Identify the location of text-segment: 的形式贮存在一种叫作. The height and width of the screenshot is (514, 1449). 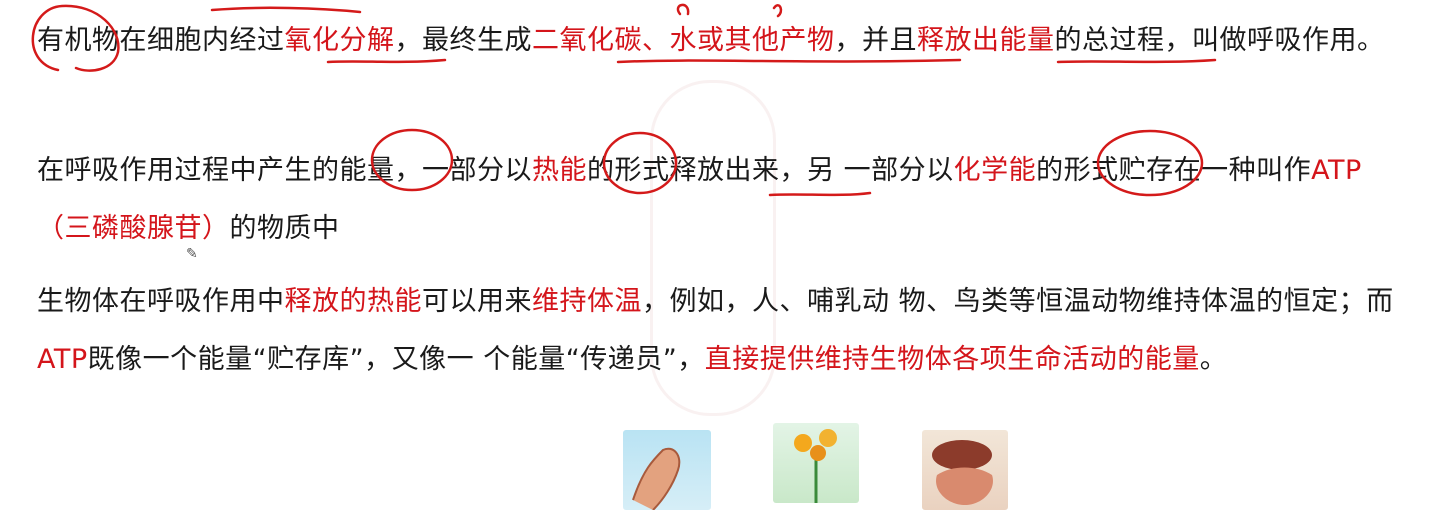
(1174, 170).